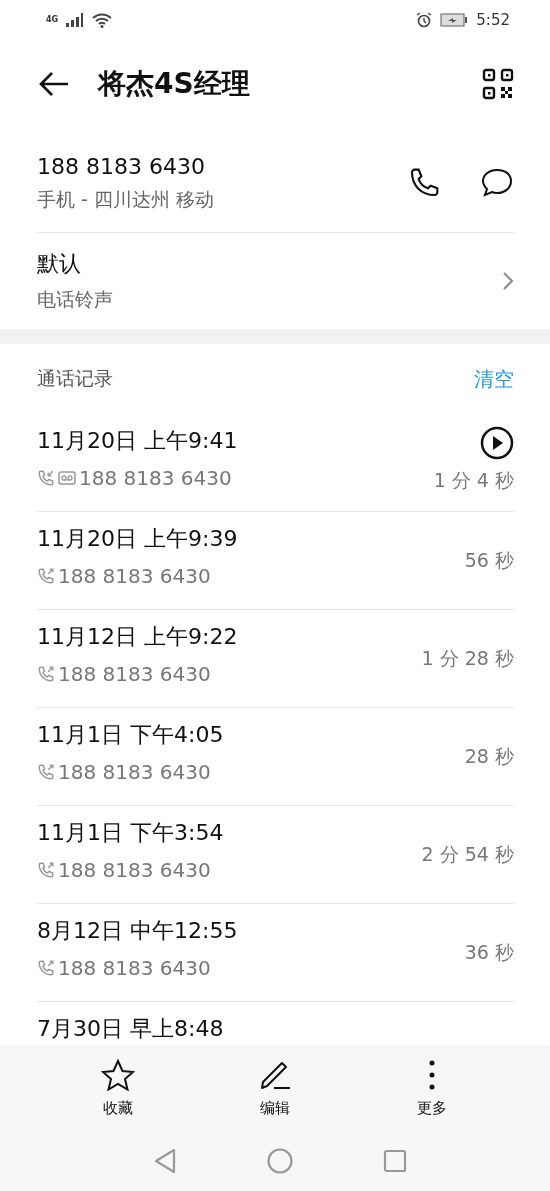 Image resolution: width=550 pixels, height=1191 pixels. Describe the element at coordinates (275, 463) in the screenshot. I see `call-log-row: 11月20日 上午9:41 188 8183 6430 1 分 4 秒` at that location.